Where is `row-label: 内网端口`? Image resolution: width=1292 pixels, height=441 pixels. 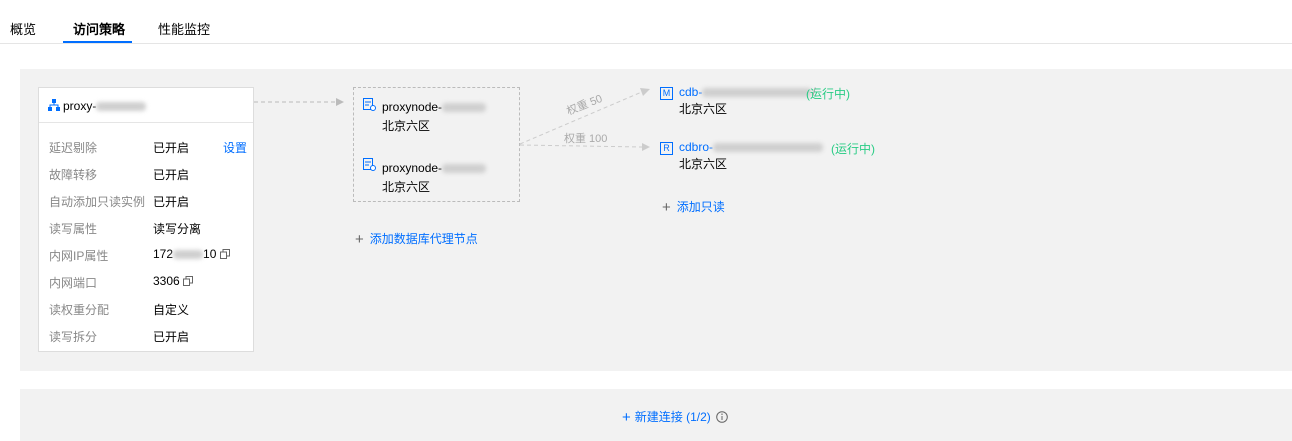
row-label: 内网端口 is located at coordinates (73, 283).